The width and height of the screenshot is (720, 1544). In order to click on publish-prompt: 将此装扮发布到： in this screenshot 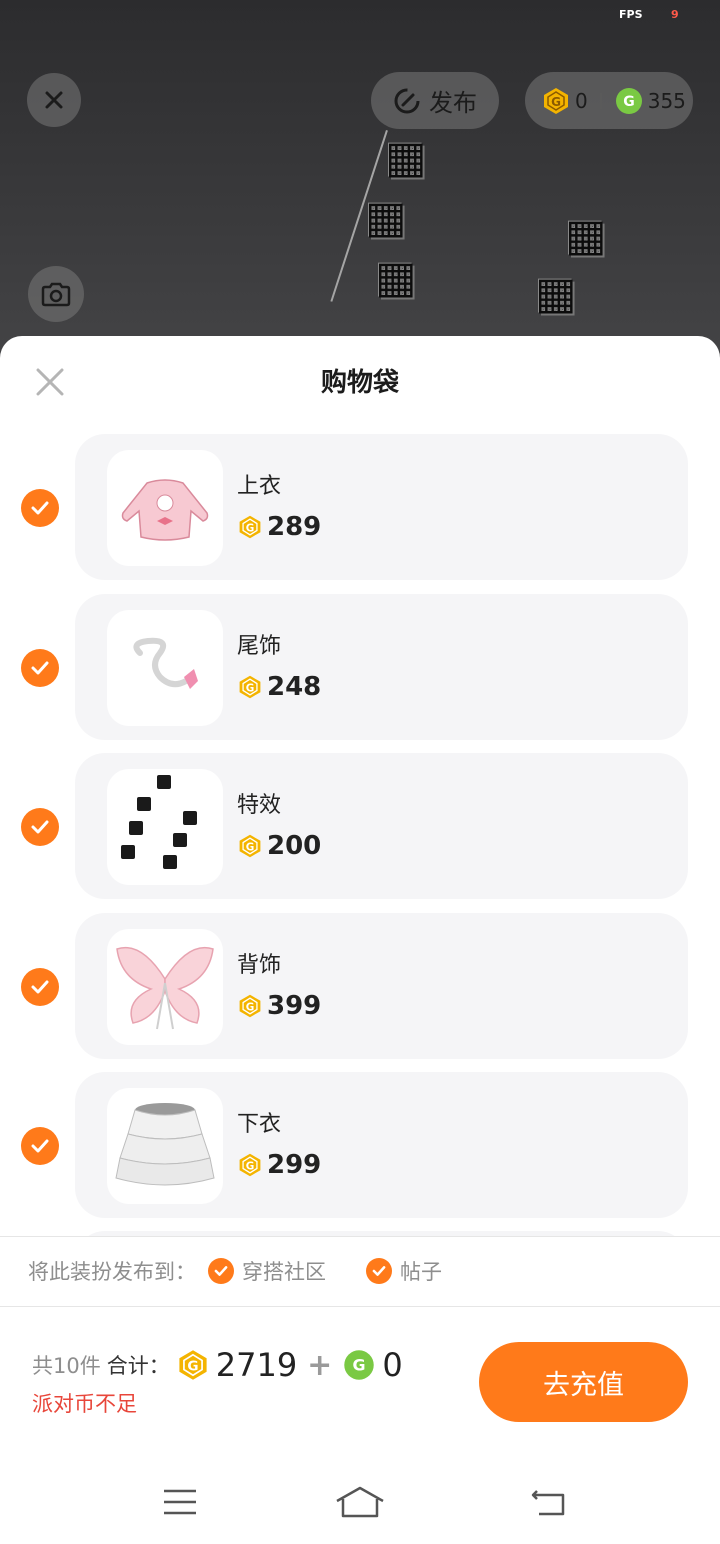, I will do `click(112, 1272)`.